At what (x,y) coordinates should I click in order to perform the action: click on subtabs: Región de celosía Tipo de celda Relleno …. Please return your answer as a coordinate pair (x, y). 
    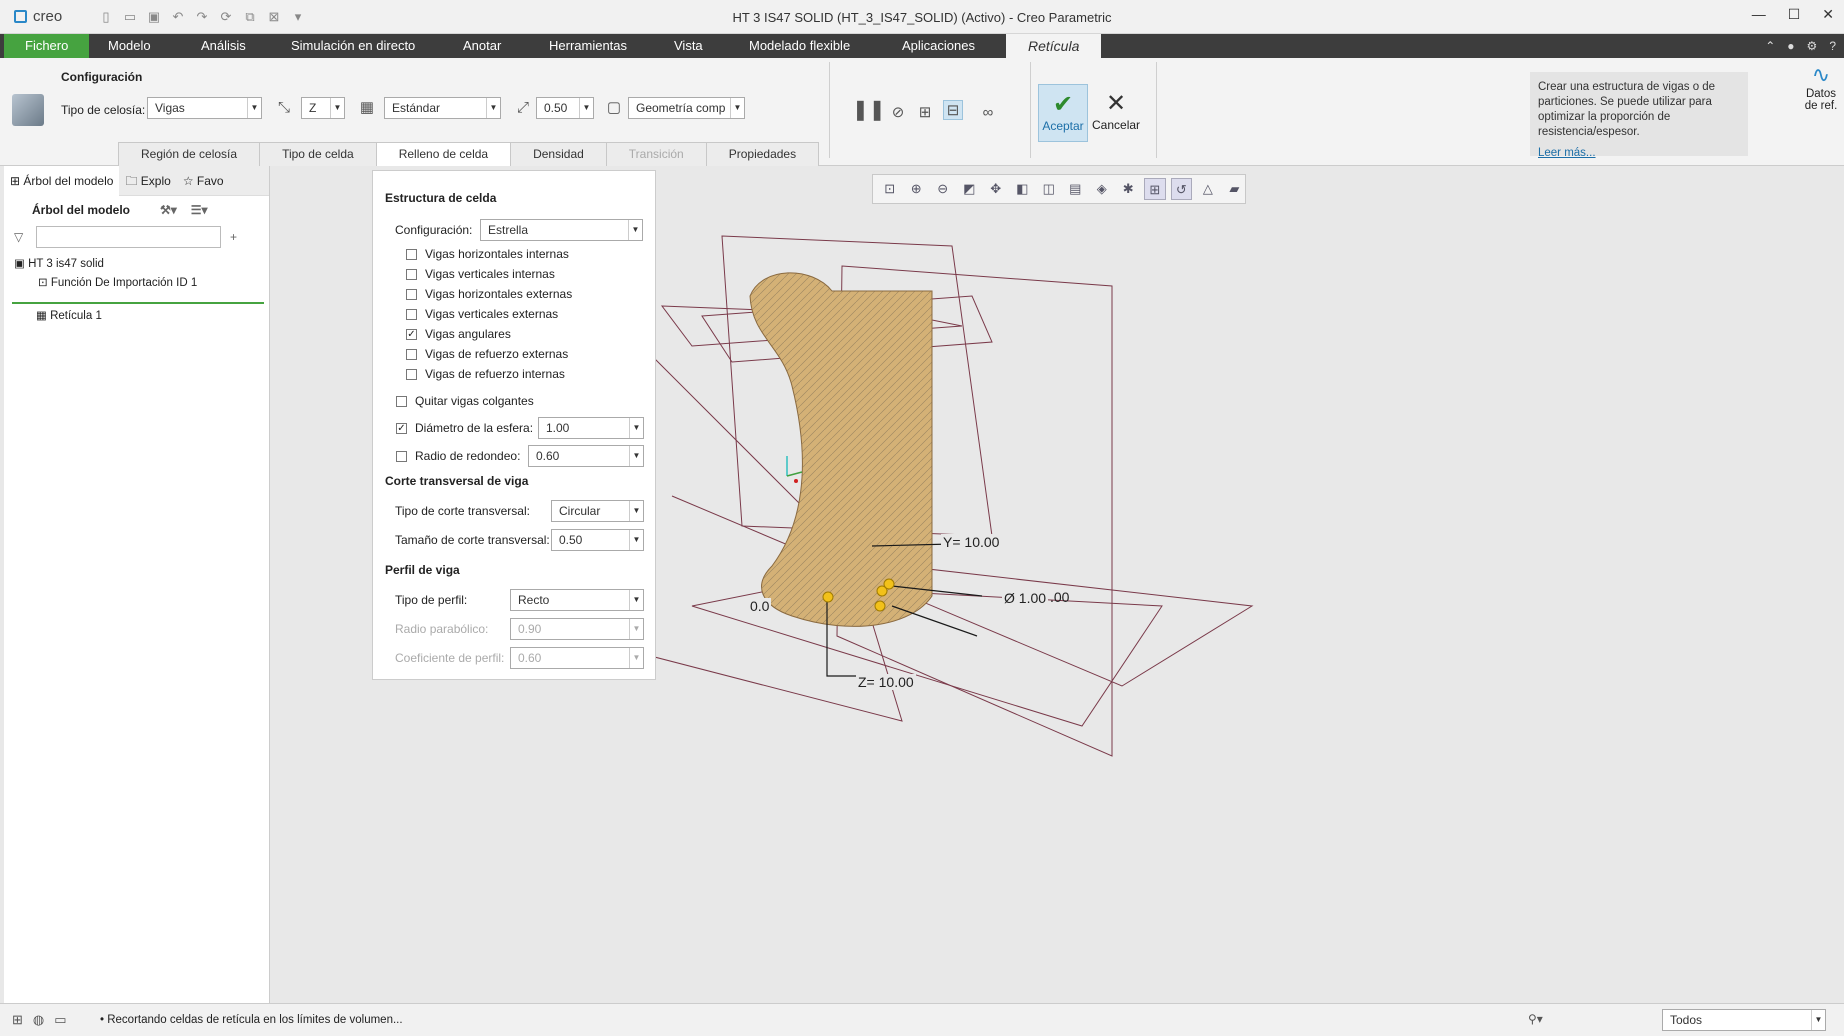
    Looking at the image, I should click on (469, 154).